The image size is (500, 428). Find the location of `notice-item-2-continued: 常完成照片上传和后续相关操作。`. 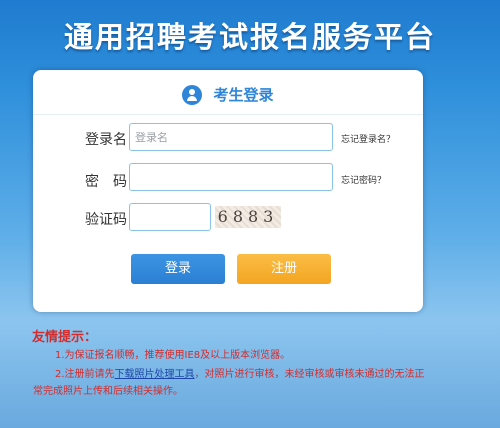

notice-item-2-continued: 常完成照片上传和后续相关操作。 is located at coordinates (108, 391).